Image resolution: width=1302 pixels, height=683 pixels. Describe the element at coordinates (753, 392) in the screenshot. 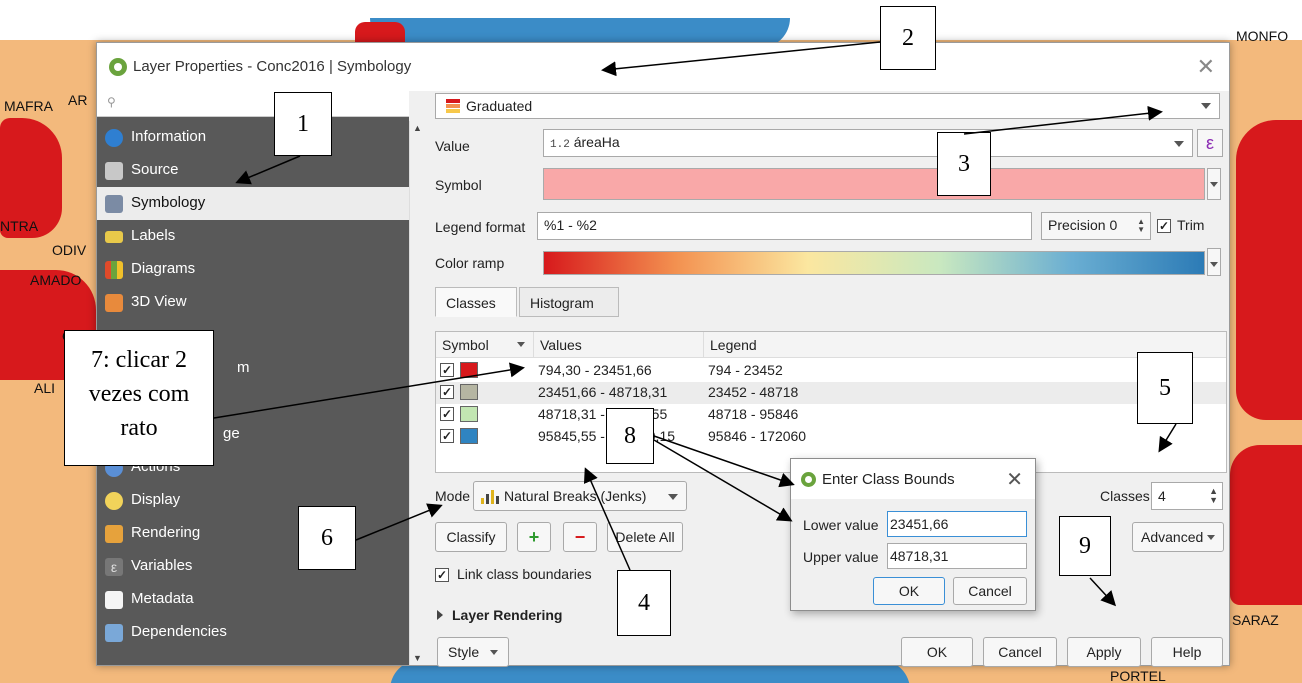

I see `class-legend: 23452 - 48718` at that location.